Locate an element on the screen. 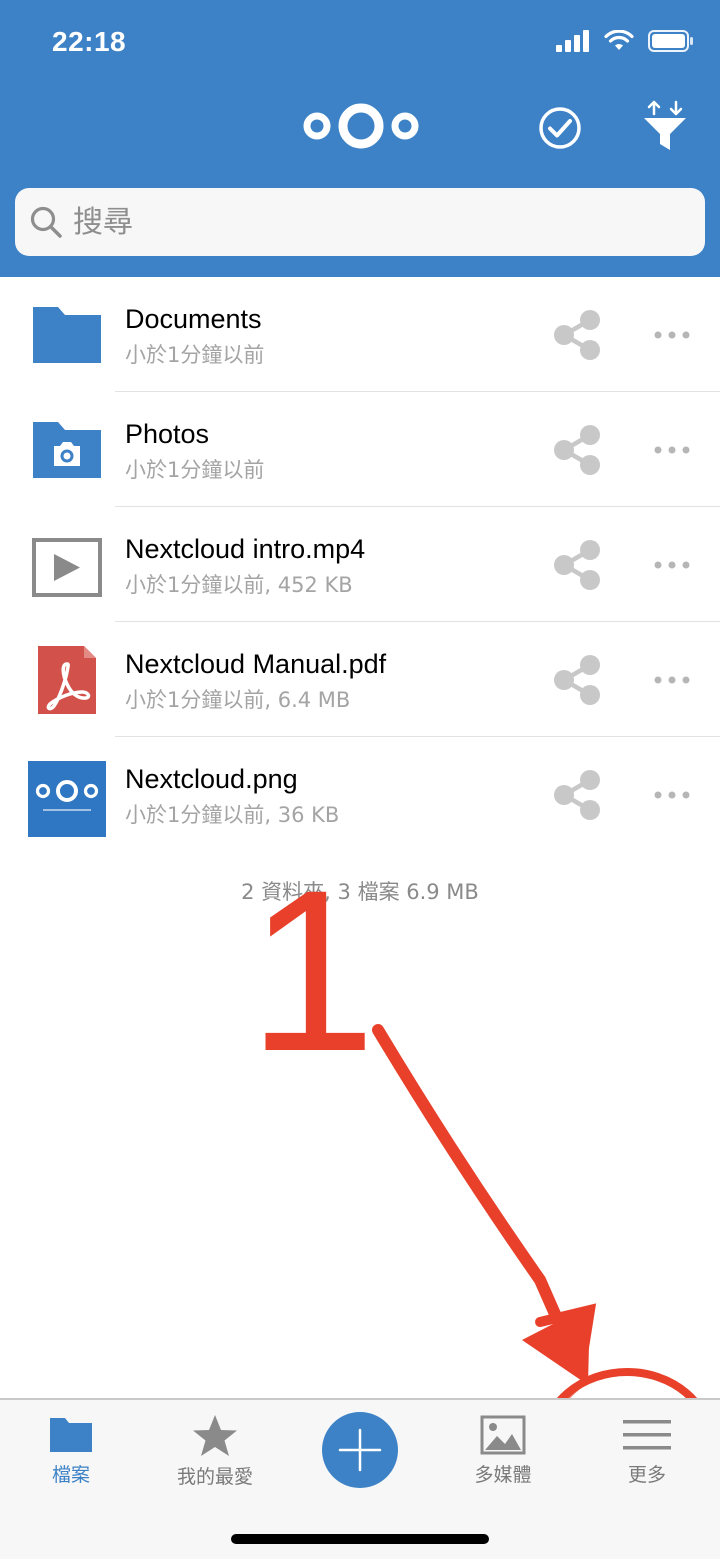  sort-filter-icon is located at coordinates (665, 127).